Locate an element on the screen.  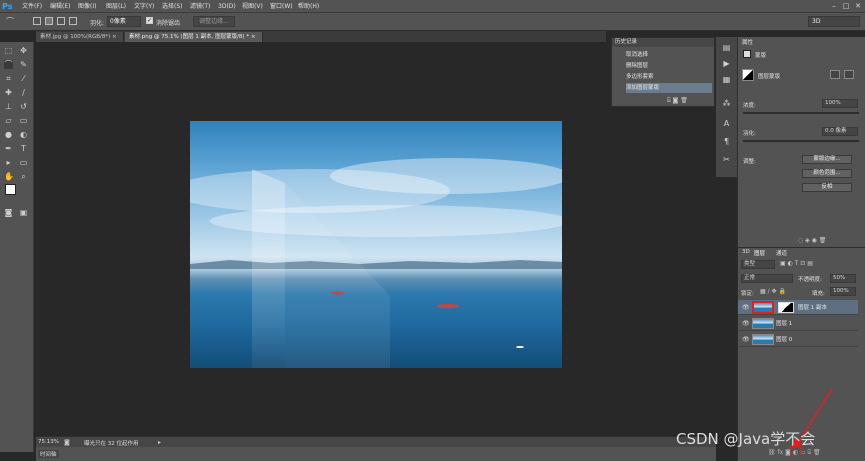
maximize-button: □ is located at coordinates (846, 6).